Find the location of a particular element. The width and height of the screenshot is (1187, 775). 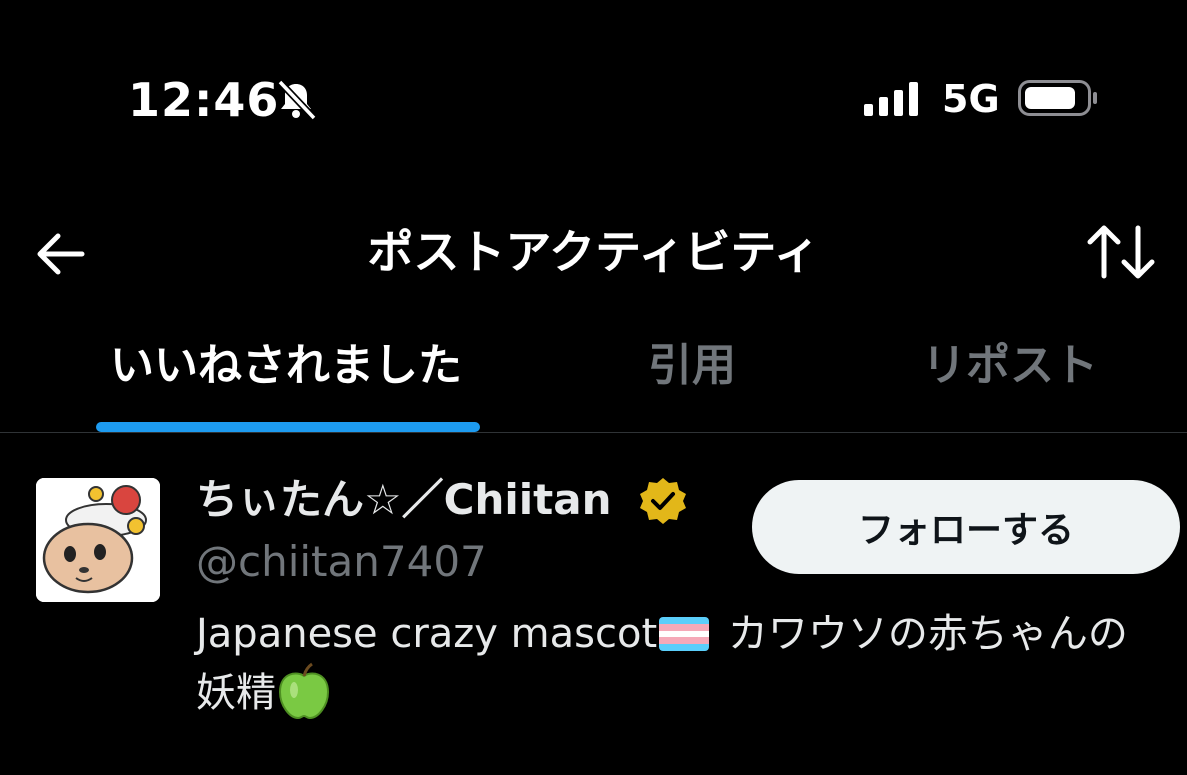

signal-icon is located at coordinates (891, 99).